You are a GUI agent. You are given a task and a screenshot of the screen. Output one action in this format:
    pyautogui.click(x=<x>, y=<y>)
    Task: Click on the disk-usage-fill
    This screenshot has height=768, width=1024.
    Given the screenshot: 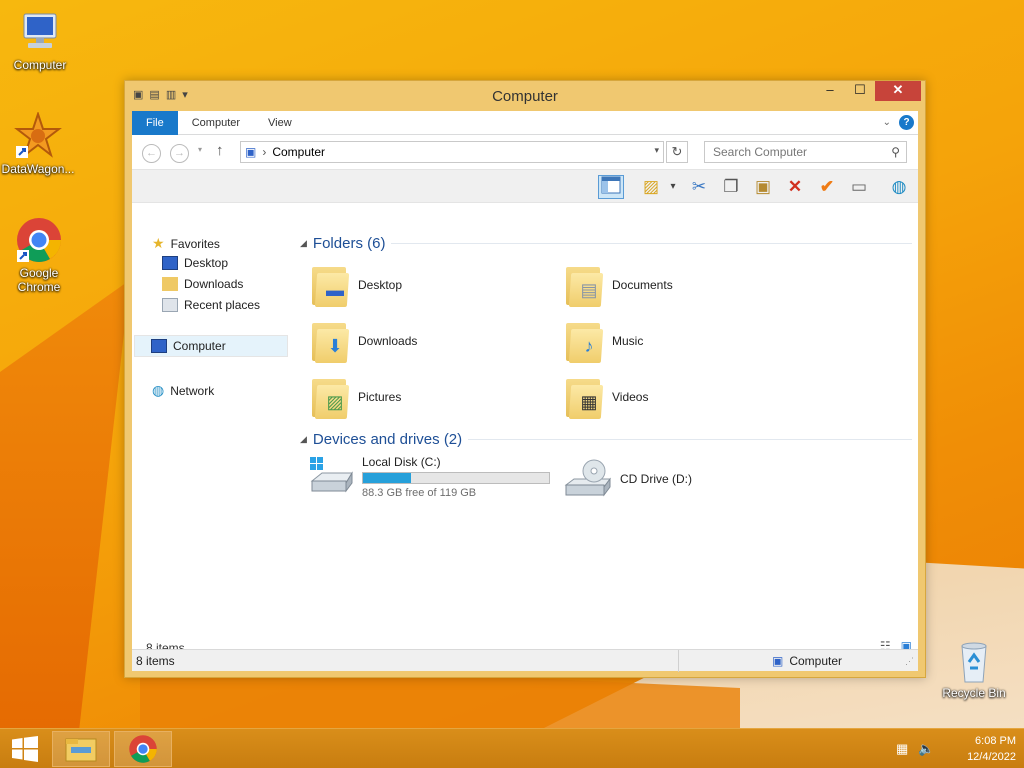 What is the action you would take?
    pyautogui.click(x=387, y=478)
    